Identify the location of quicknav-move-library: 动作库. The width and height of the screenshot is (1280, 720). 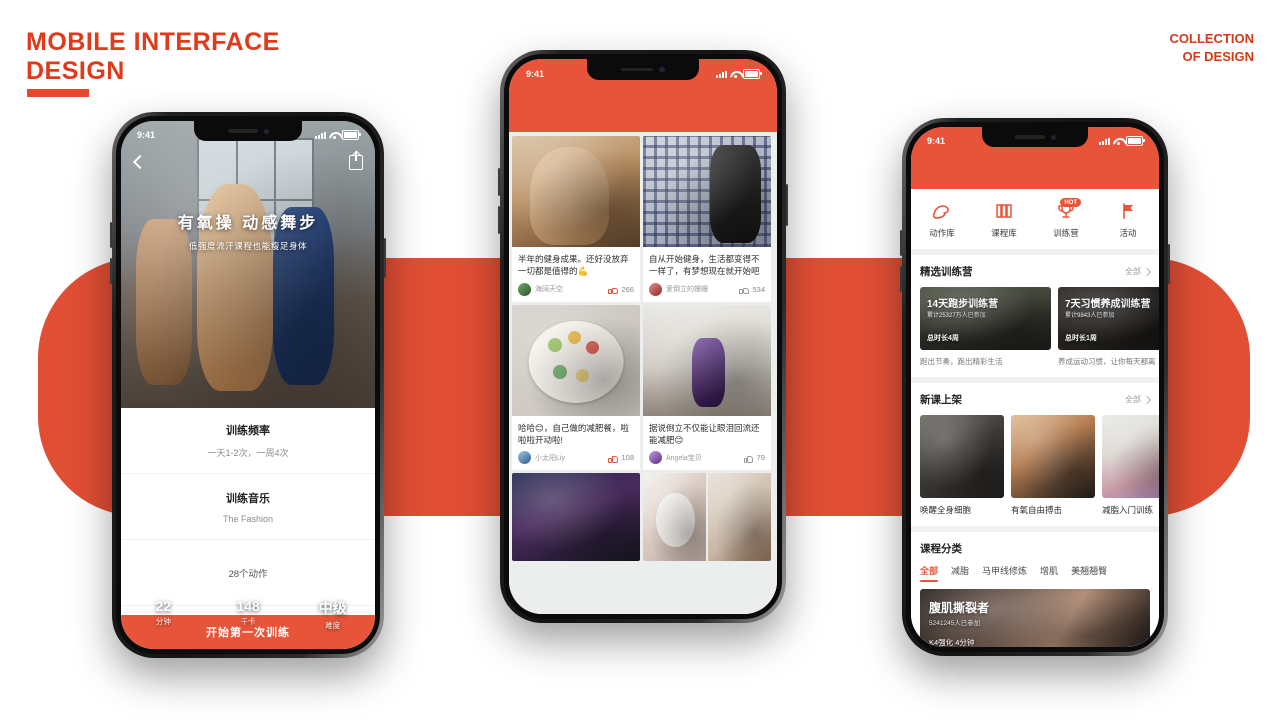
(942, 220).